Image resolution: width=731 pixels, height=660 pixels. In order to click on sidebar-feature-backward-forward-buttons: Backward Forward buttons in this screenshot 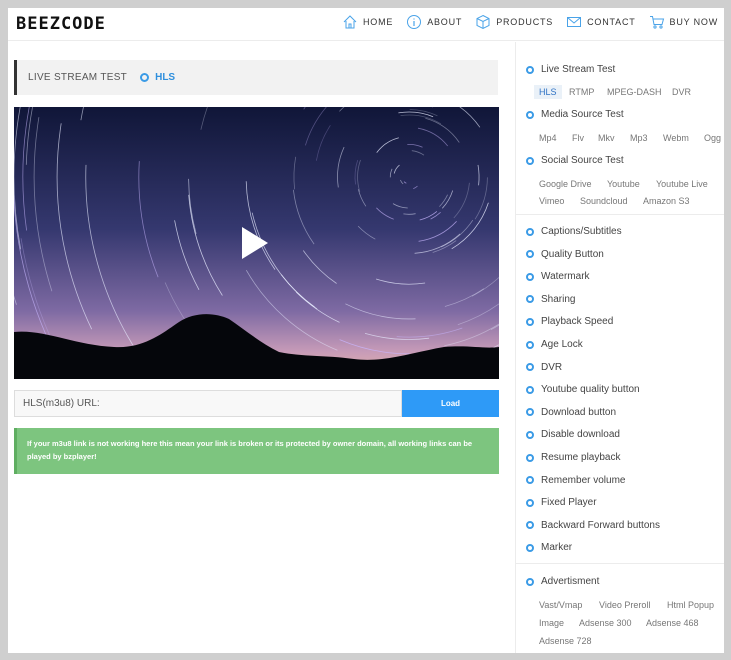, I will do `click(593, 525)`.